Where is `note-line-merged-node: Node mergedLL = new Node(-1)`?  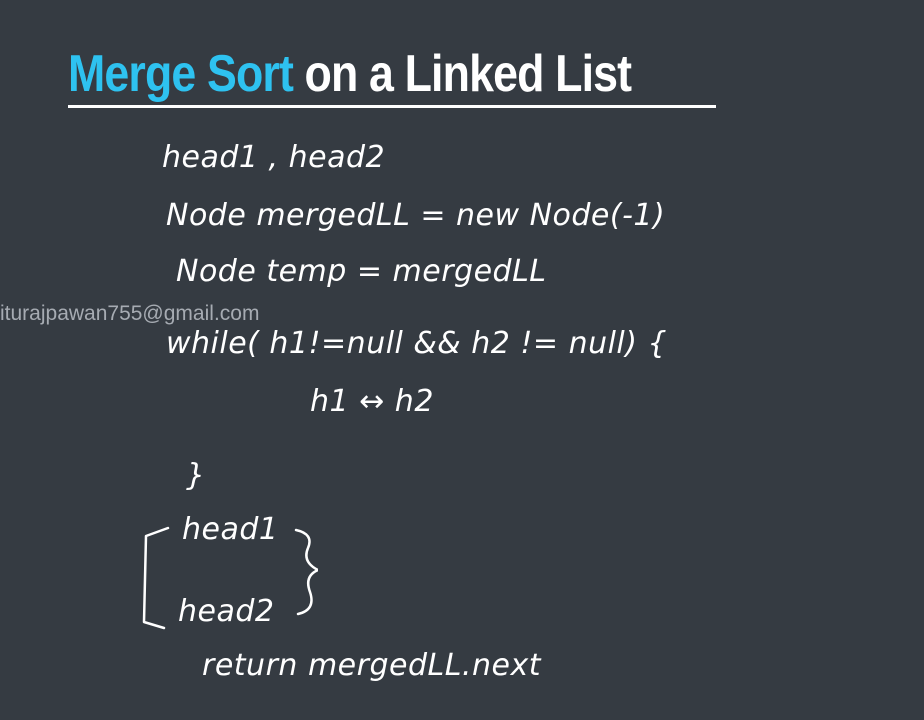
note-line-merged-node: Node mergedLL = new Node(-1) is located at coordinates (416, 215).